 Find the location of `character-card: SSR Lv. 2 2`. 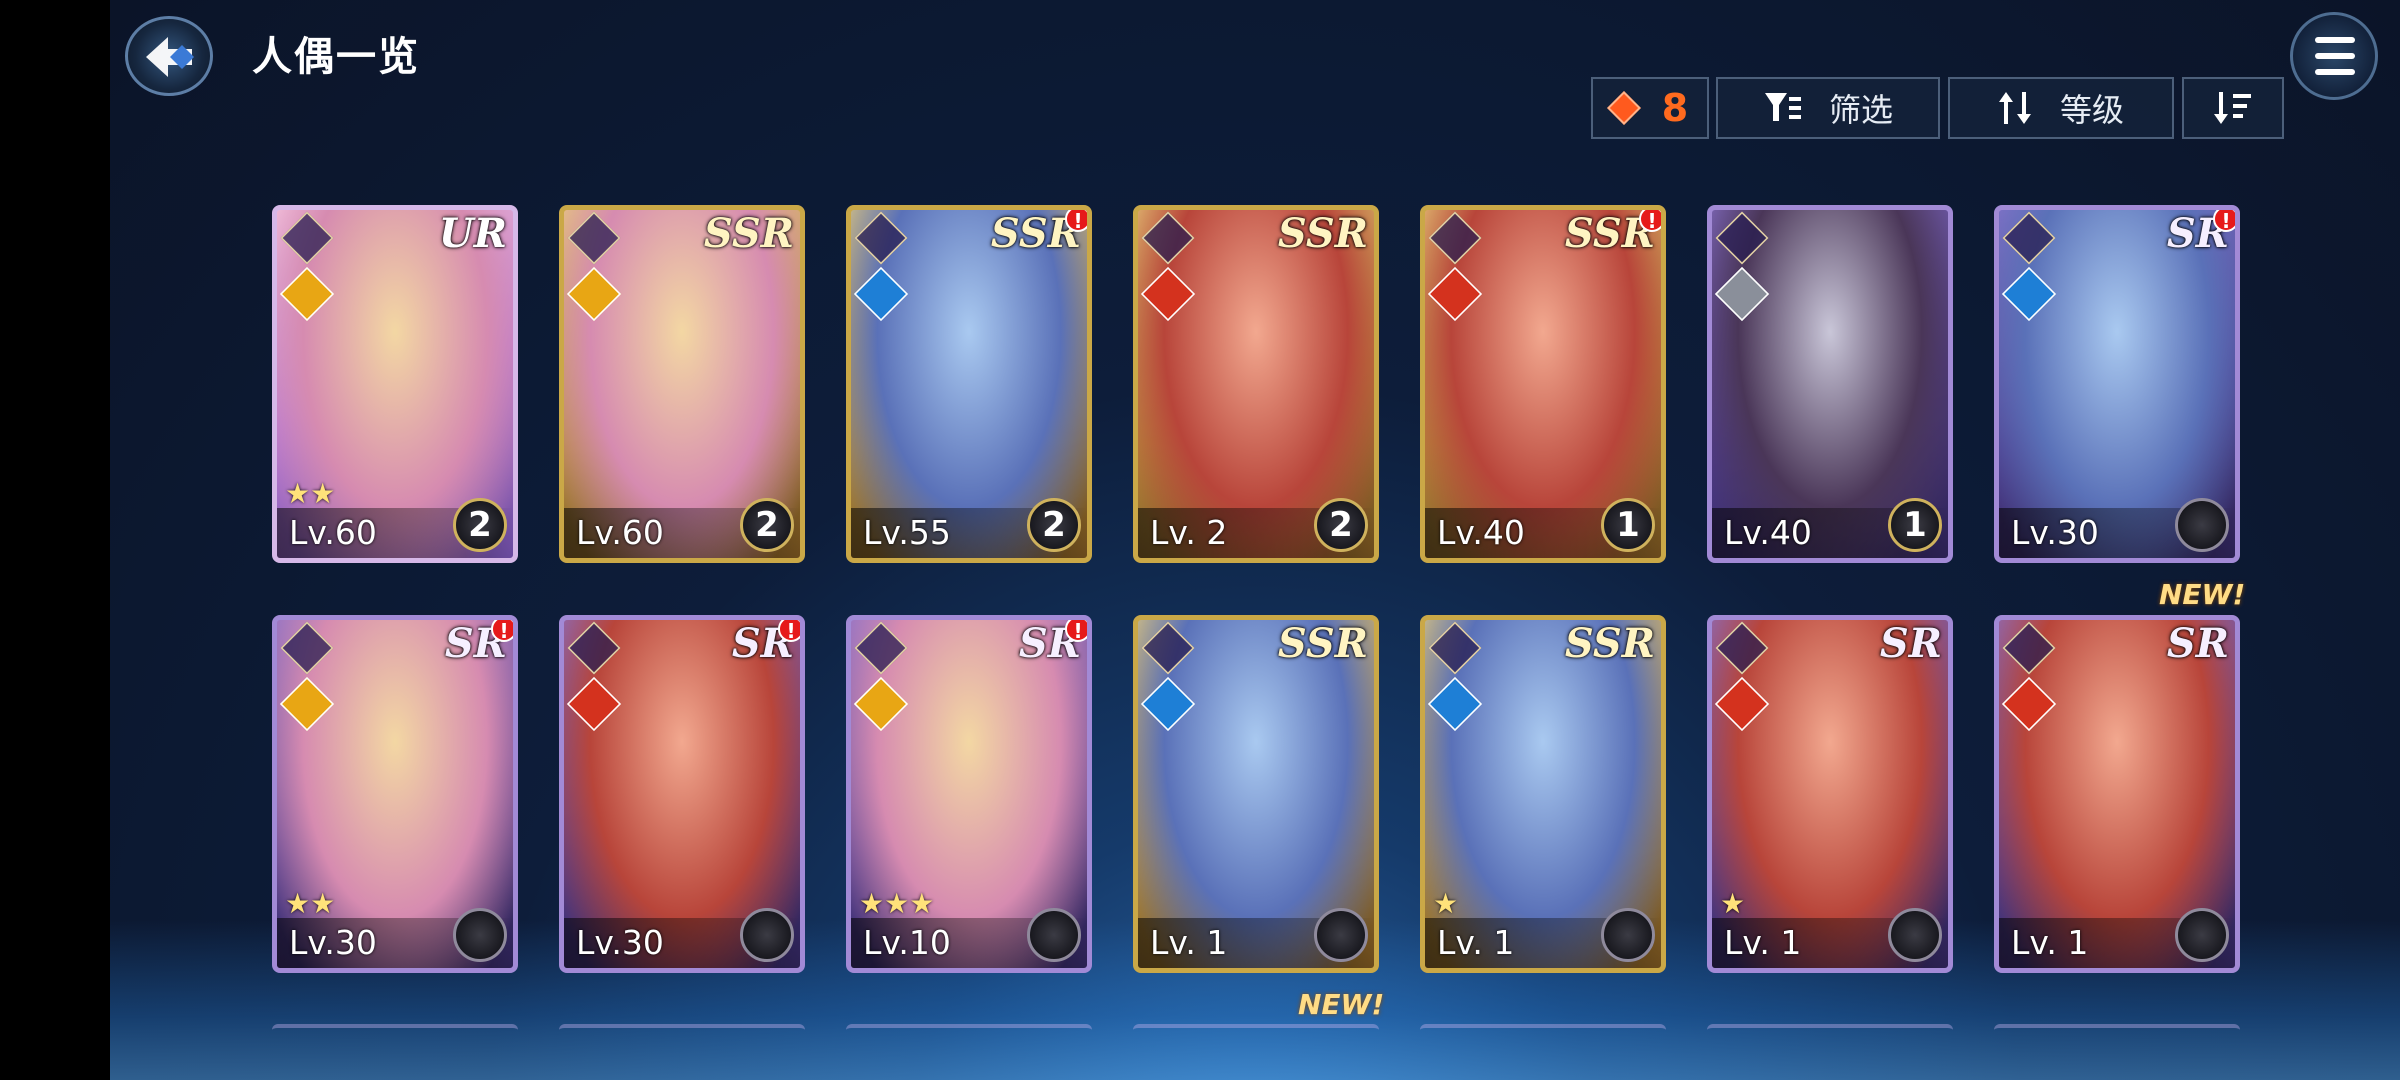

character-card: SSR Lv. 2 2 is located at coordinates (1256, 384).